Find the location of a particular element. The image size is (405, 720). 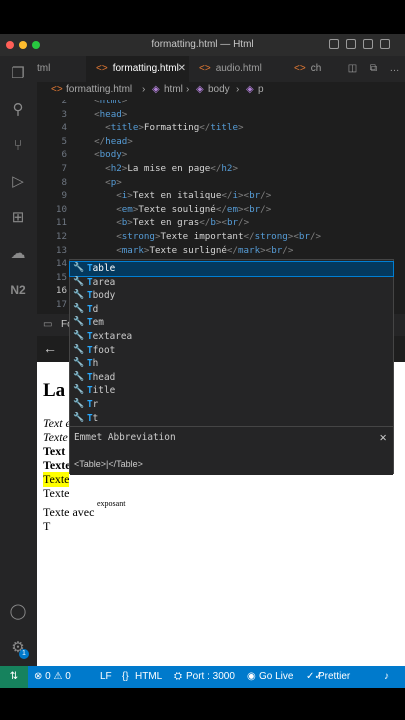

breadcrumb-body: body is located at coordinates (219, 90).